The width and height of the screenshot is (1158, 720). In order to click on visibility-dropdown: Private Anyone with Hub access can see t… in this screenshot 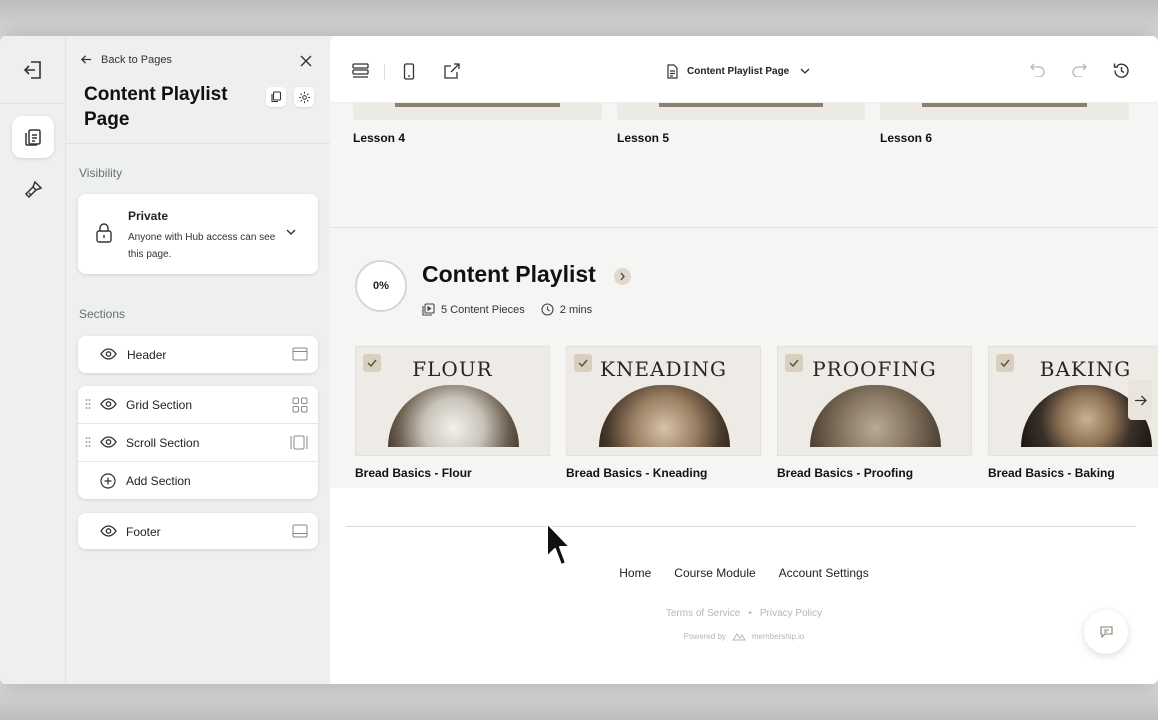, I will do `click(198, 234)`.